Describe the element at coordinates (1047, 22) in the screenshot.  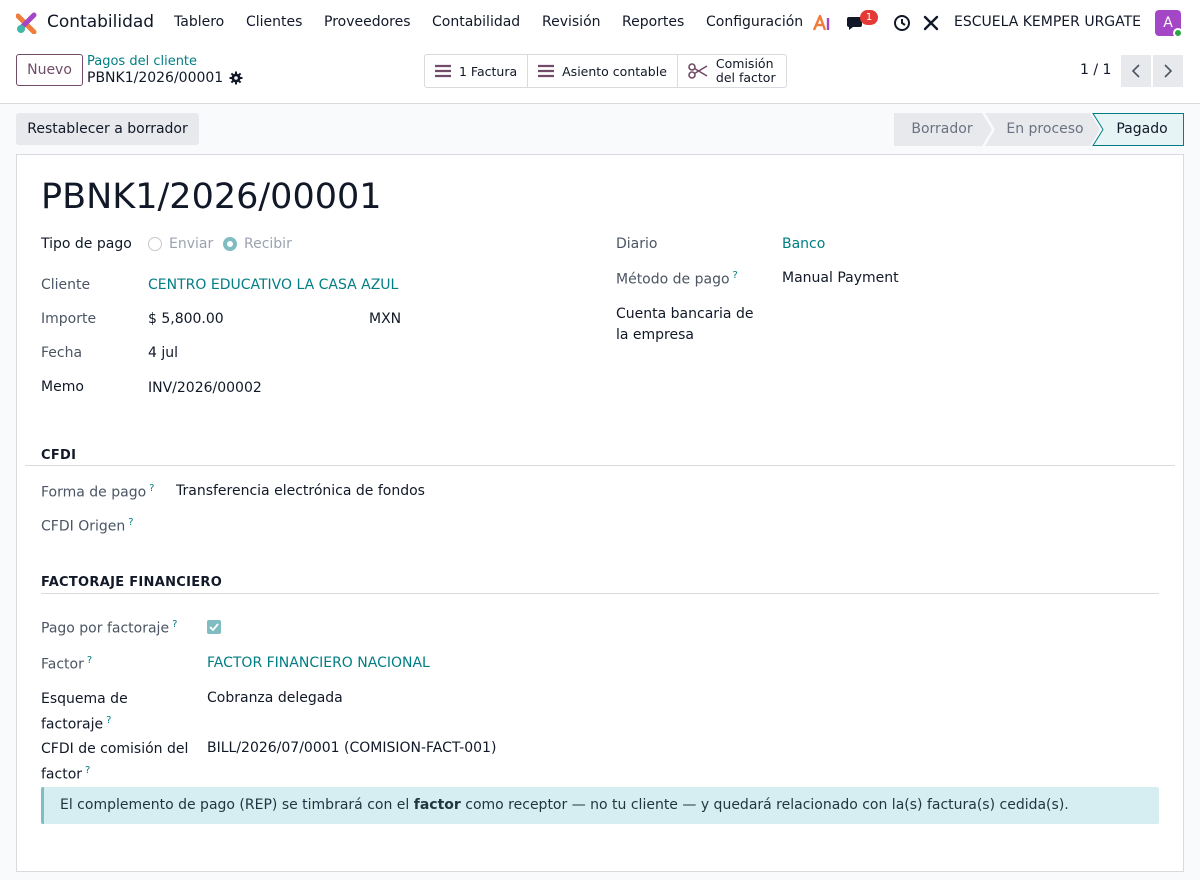
I see `company-switcher: ESCUELA KEMPER URGATE` at that location.